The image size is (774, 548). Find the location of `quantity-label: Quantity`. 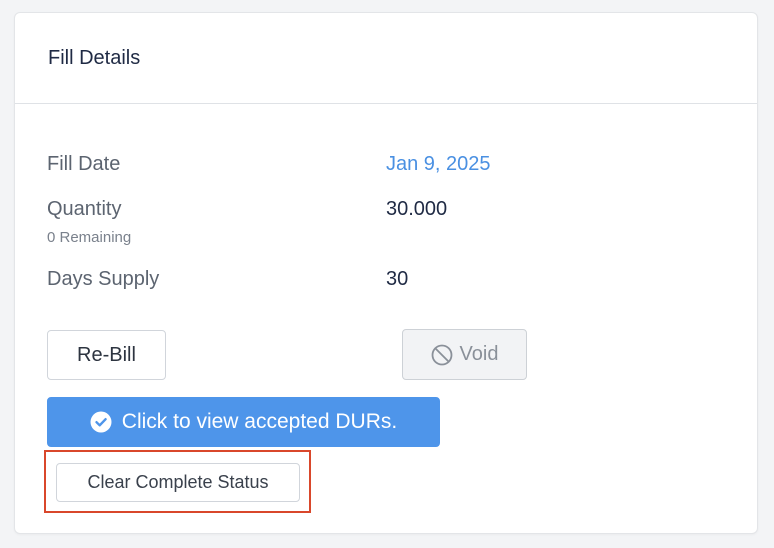

quantity-label: Quantity is located at coordinates (84, 209).